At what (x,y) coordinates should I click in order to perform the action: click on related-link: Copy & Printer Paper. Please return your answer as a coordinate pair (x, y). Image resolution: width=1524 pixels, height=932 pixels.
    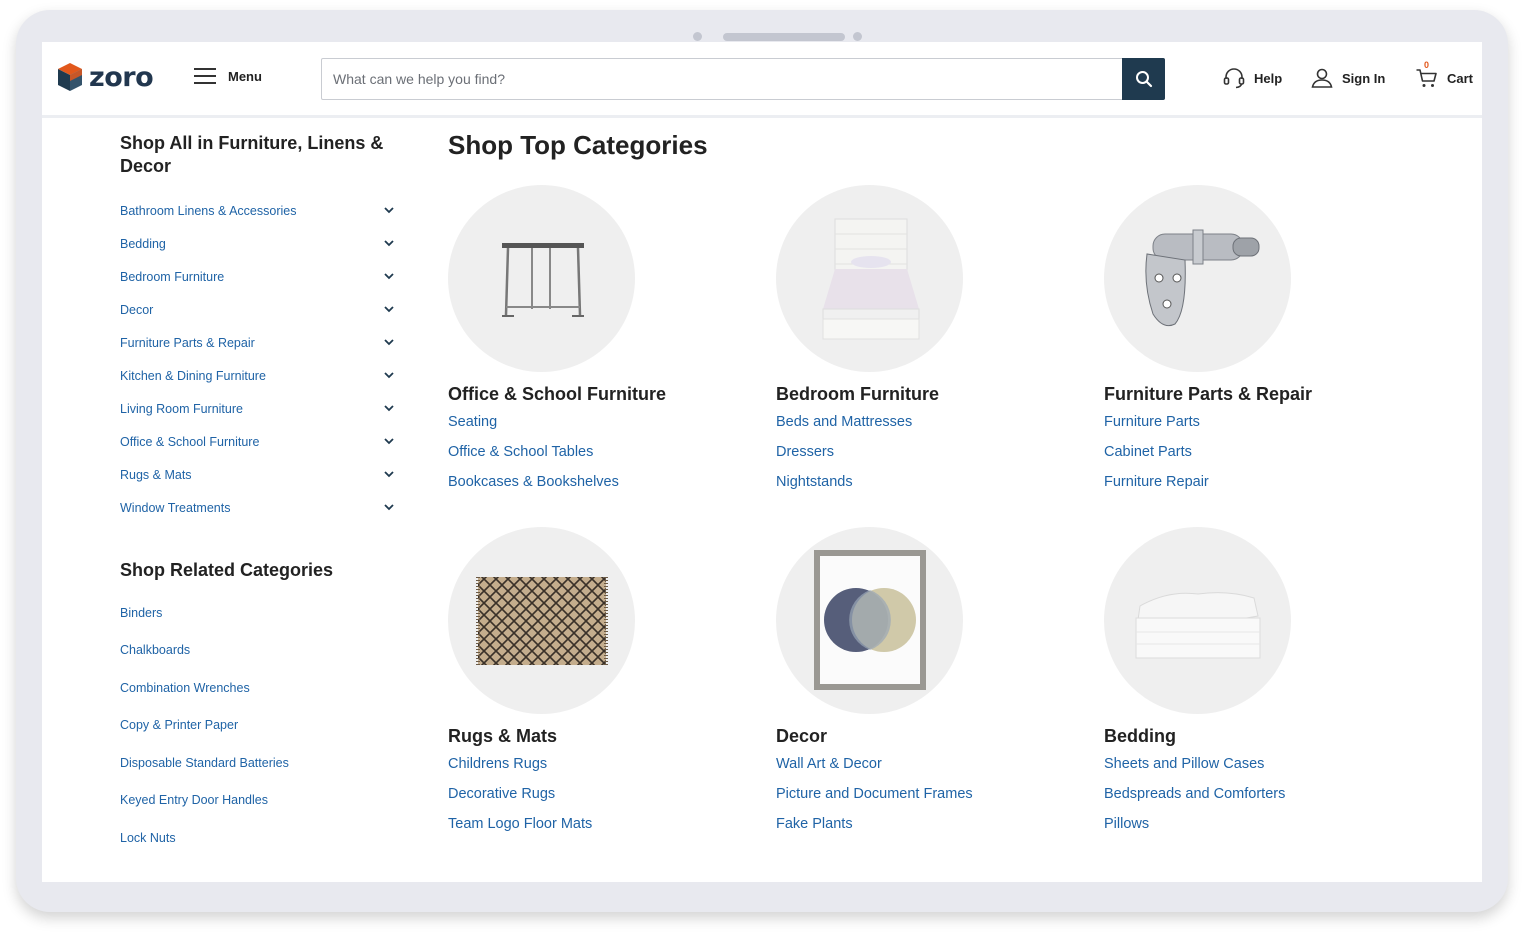
    Looking at the image, I should click on (260, 726).